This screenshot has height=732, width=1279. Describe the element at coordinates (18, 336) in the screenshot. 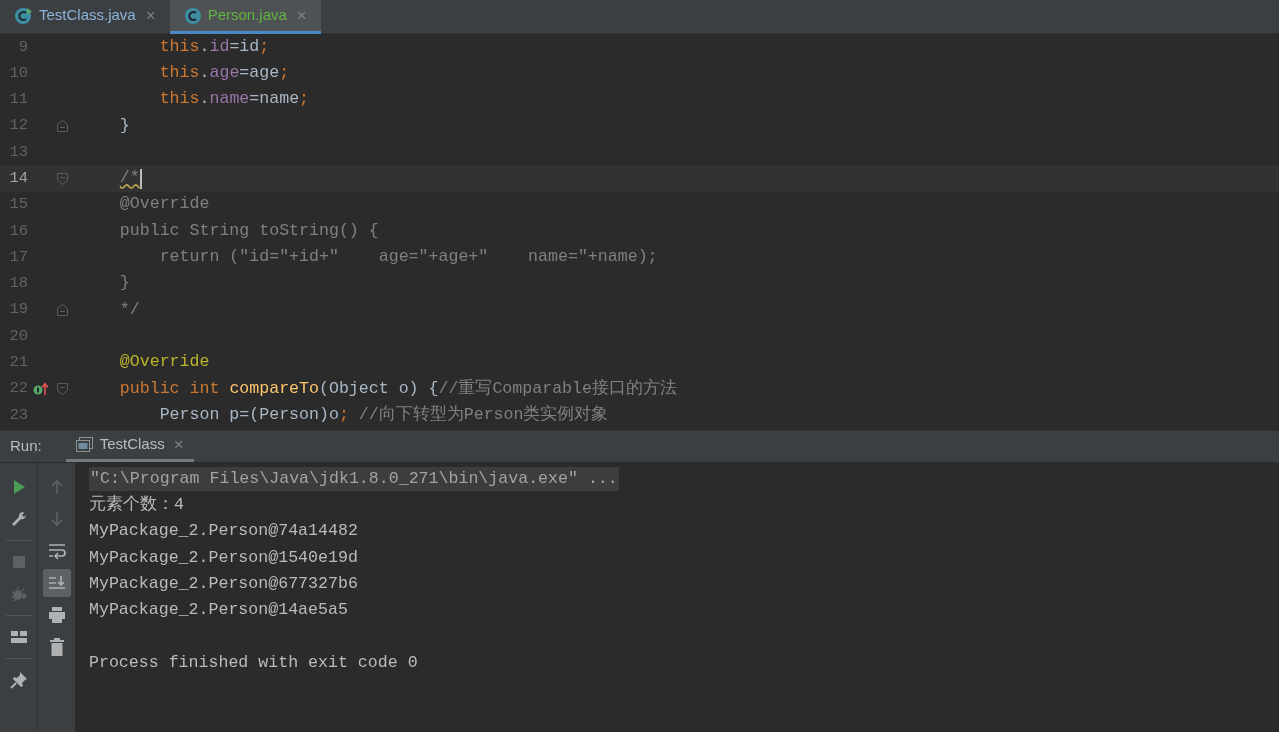

I see `line-number: 20` at that location.